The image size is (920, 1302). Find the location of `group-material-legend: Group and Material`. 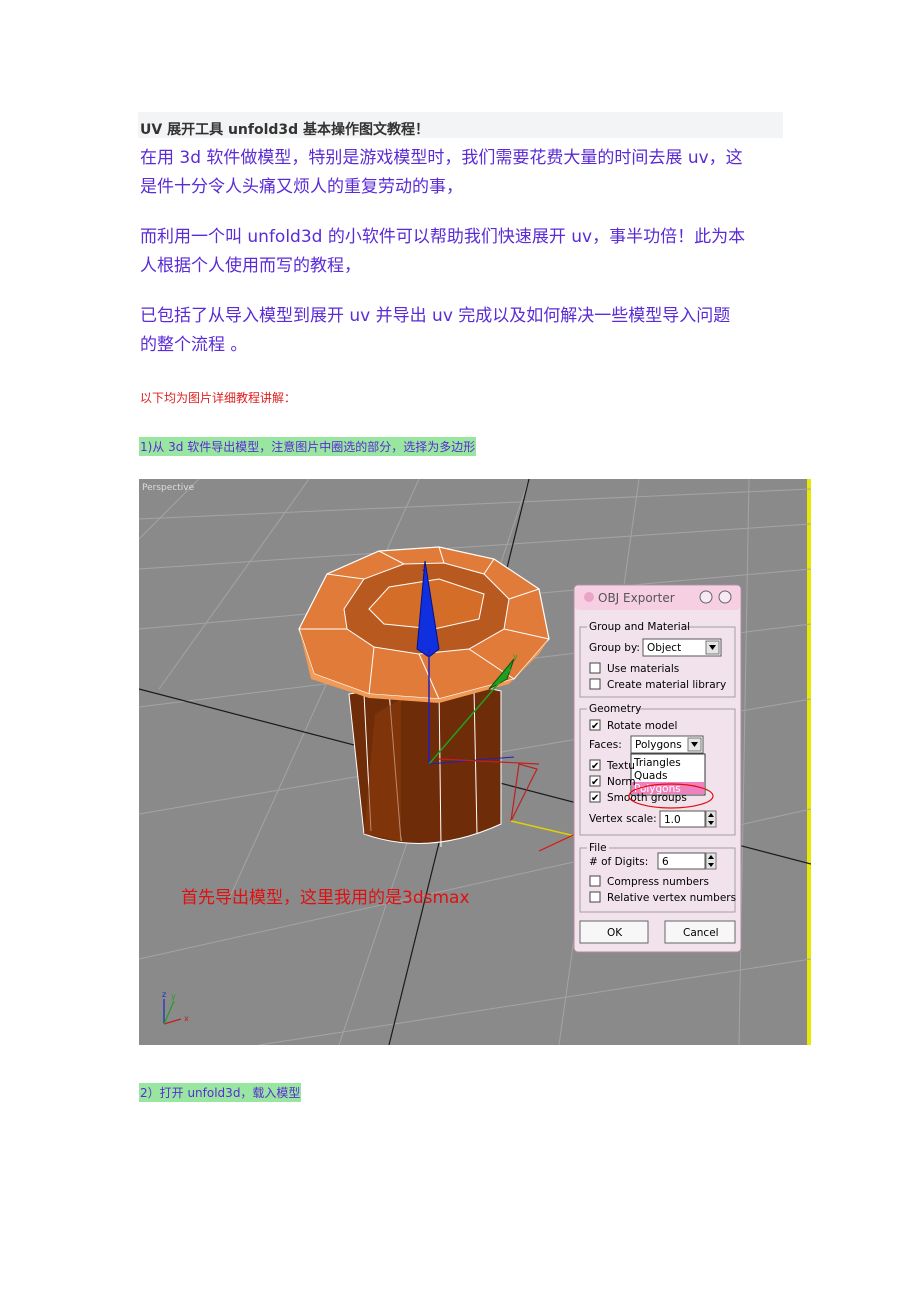

group-material-legend: Group and Material is located at coordinates (639, 627).